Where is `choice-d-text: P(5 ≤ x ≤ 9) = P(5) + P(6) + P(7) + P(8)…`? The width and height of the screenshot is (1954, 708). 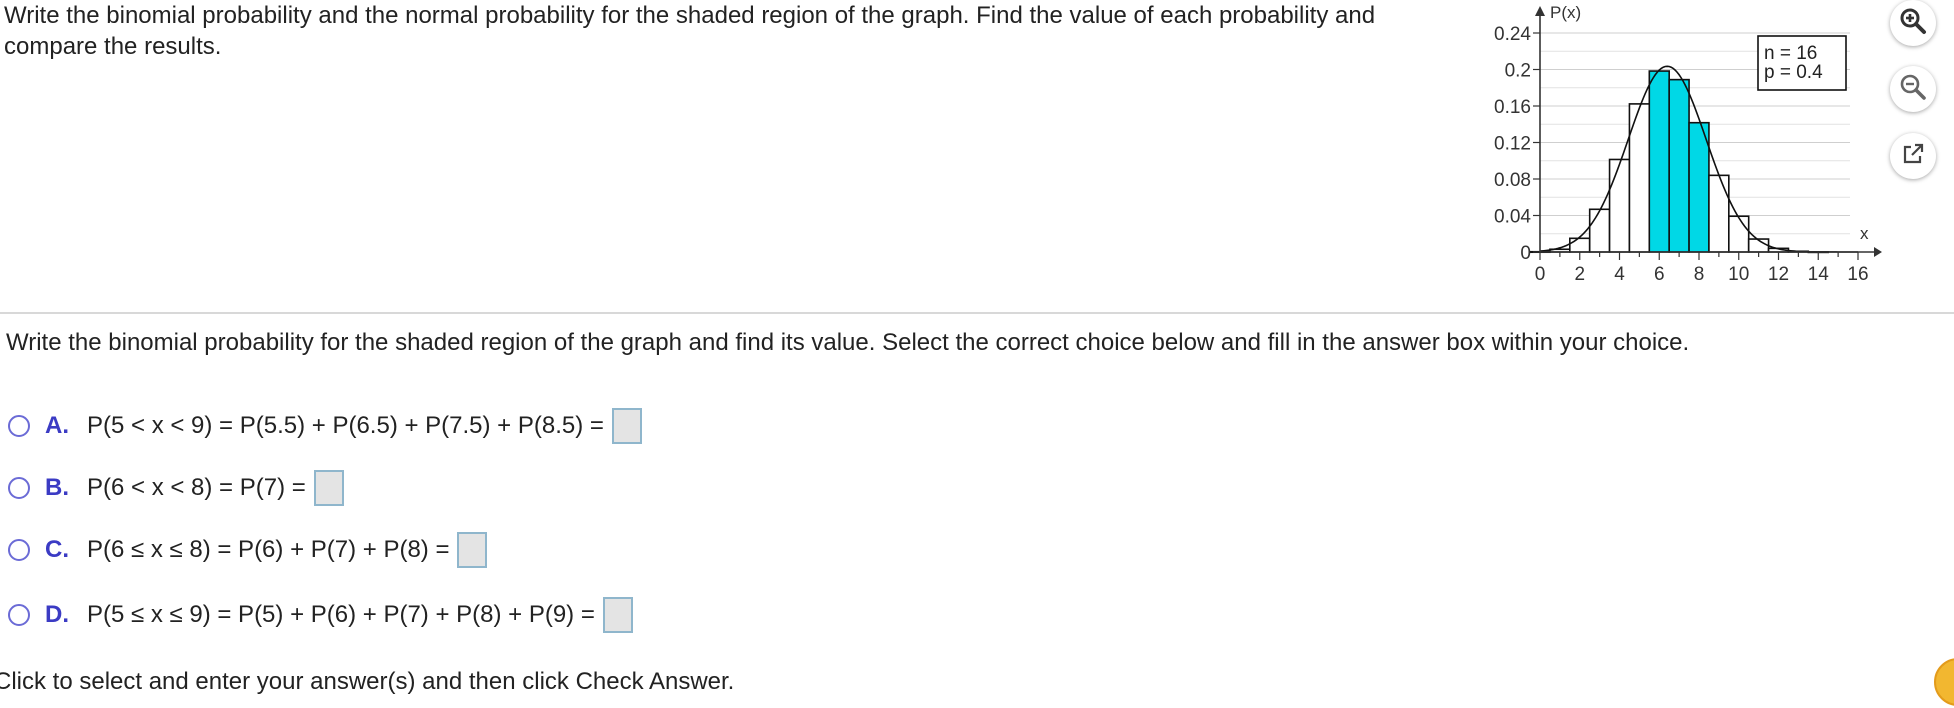 choice-d-text: P(5 ≤ x ≤ 9) = P(5) + P(6) + P(7) + P(8)… is located at coordinates (341, 614).